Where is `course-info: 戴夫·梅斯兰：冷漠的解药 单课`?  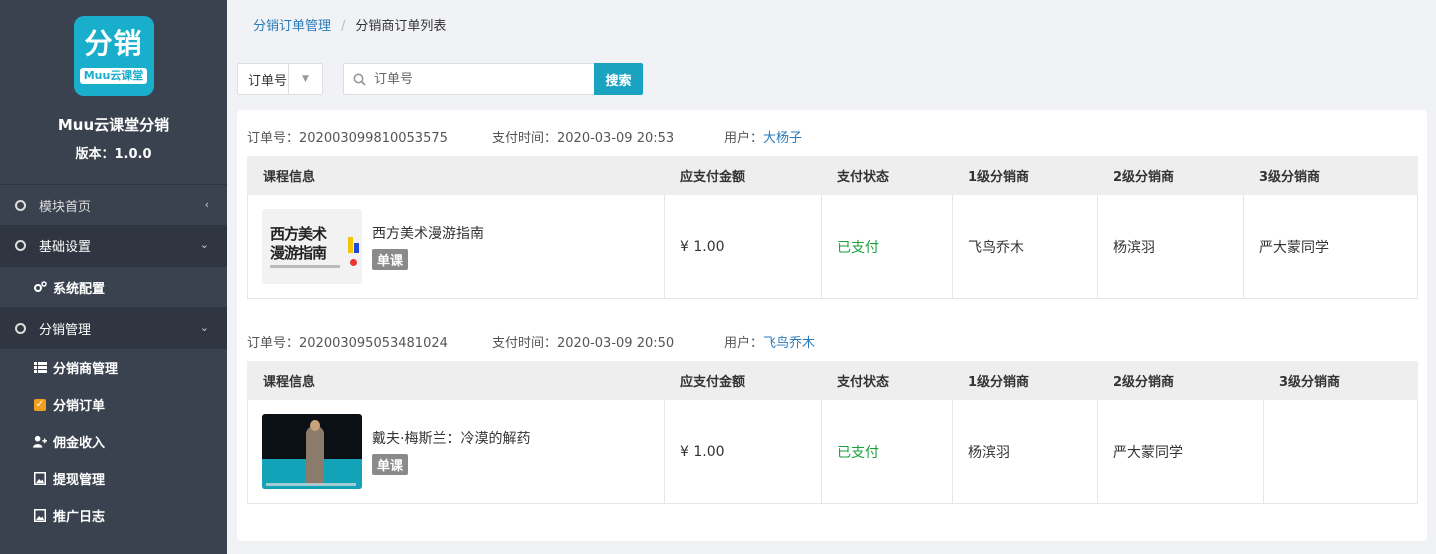
course-info: 戴夫·梅斯兰：冷漠的解药 单课 is located at coordinates (463, 451).